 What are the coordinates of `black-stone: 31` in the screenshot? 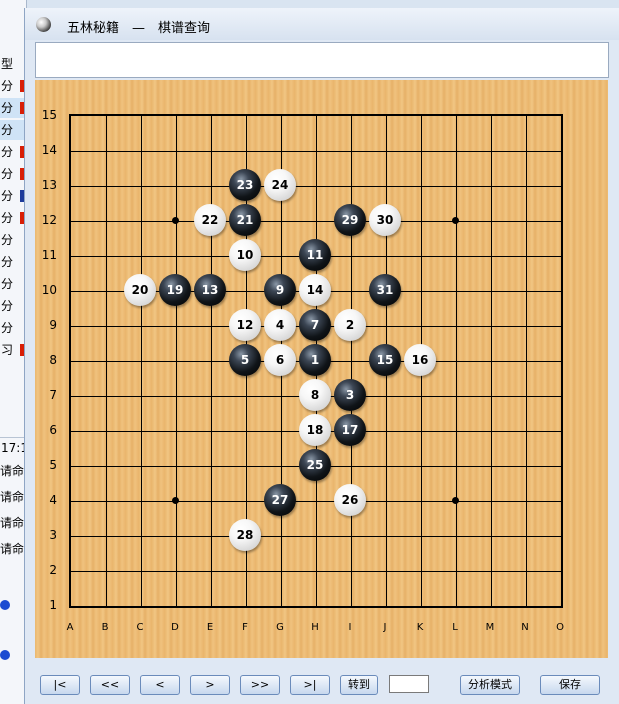 It's located at (385, 290).